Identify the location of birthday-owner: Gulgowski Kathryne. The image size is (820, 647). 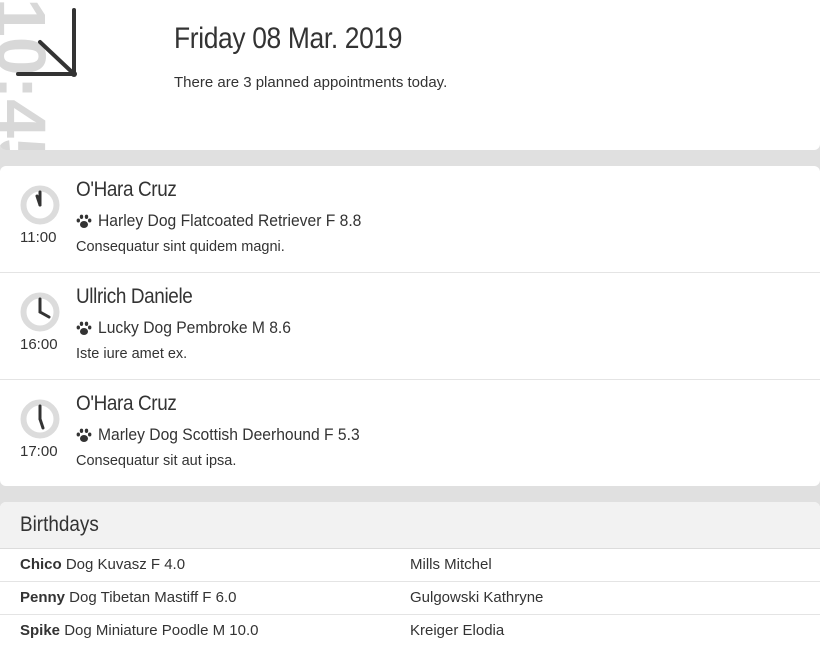
(477, 597).